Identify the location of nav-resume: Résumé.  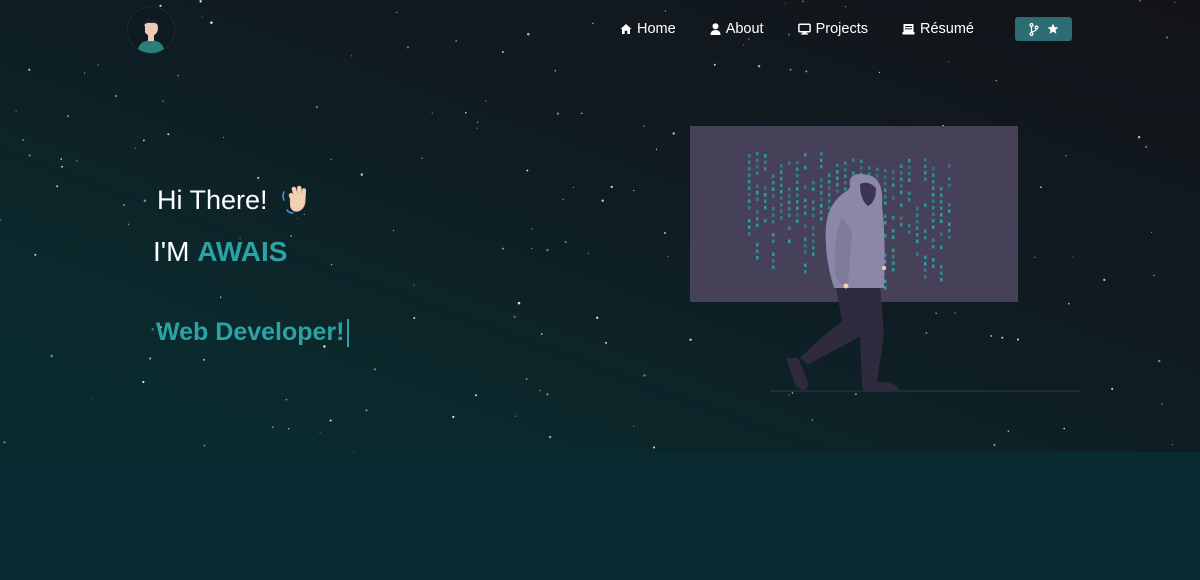
(938, 29).